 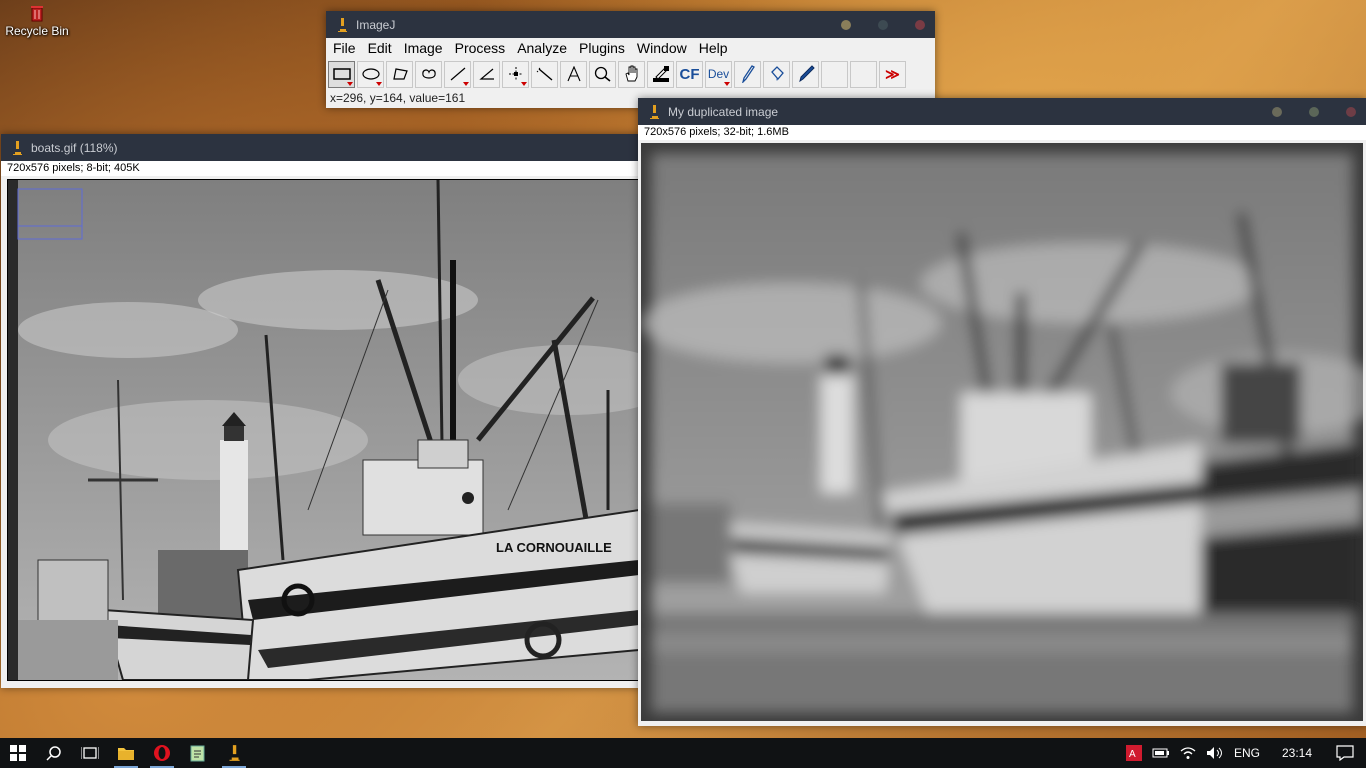 I want to click on magnifier-tool-icon, so click(x=602, y=74).